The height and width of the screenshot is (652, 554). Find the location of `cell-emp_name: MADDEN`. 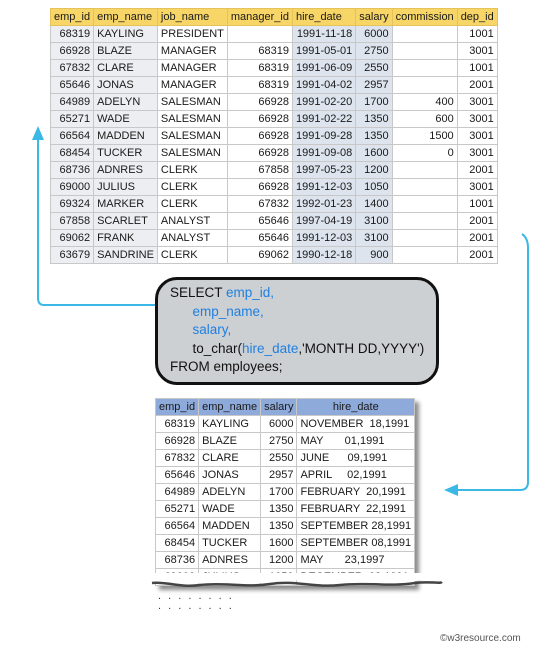

cell-emp_name: MADDEN is located at coordinates (230, 526).